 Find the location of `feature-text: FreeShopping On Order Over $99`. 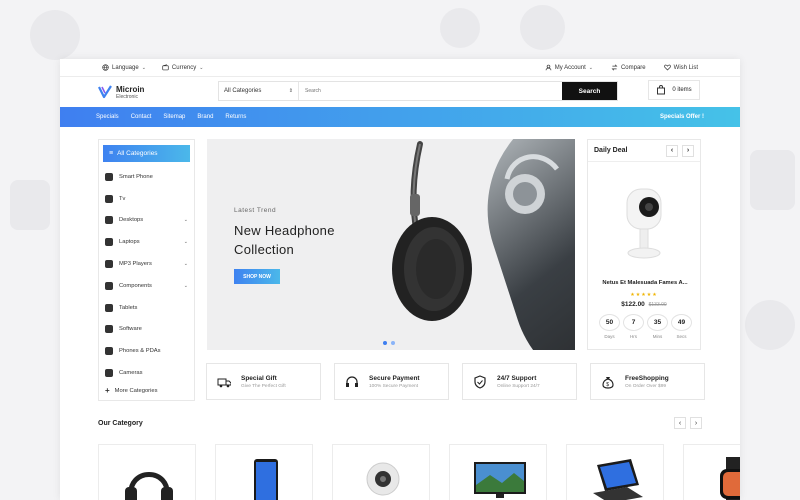

feature-text: FreeShopping On Order Over $99 is located at coordinates (647, 382).